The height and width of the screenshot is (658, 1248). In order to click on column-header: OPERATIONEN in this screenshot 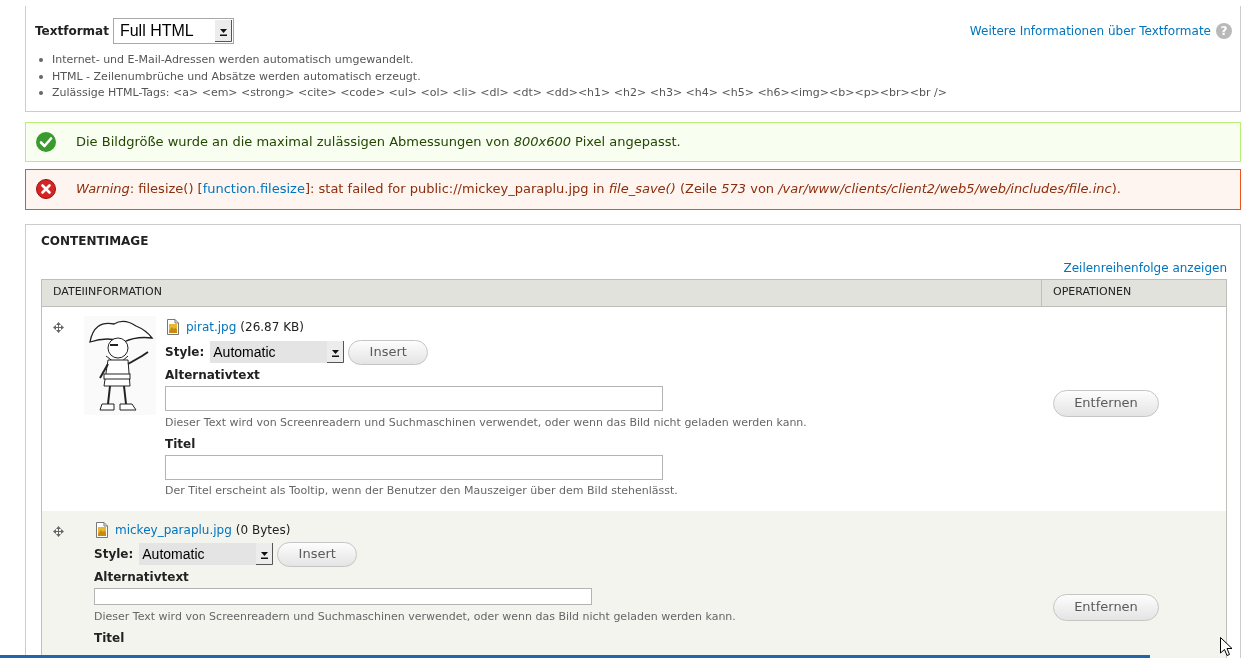, I will do `click(1134, 293)`.